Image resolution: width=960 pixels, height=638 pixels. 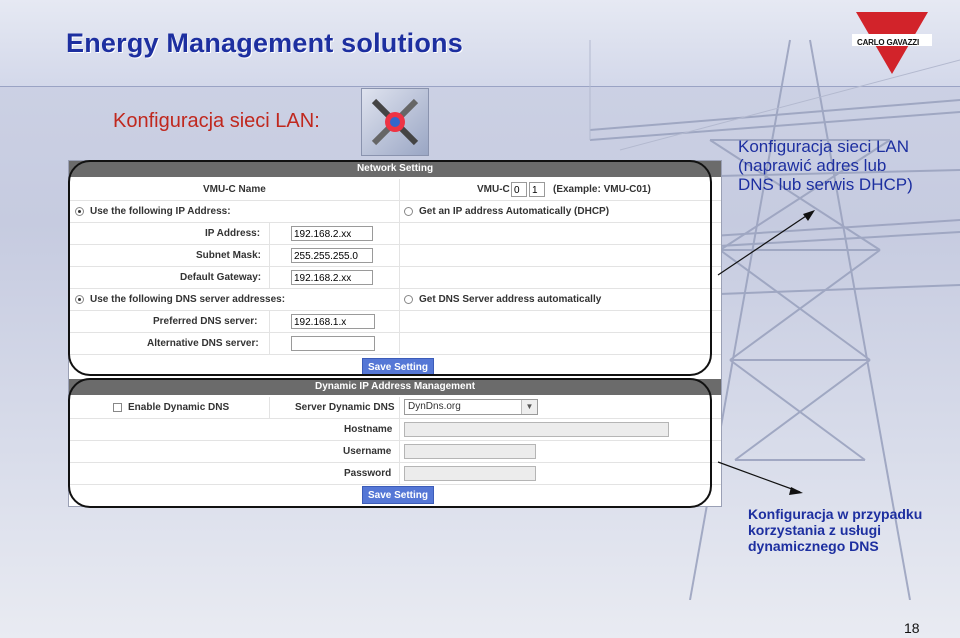 What do you see at coordinates (395, 190) in the screenshot?
I see `vmu-name-row: VMU-C Name VMU-C 0 1 (Example: VMU-C01)` at bounding box center [395, 190].